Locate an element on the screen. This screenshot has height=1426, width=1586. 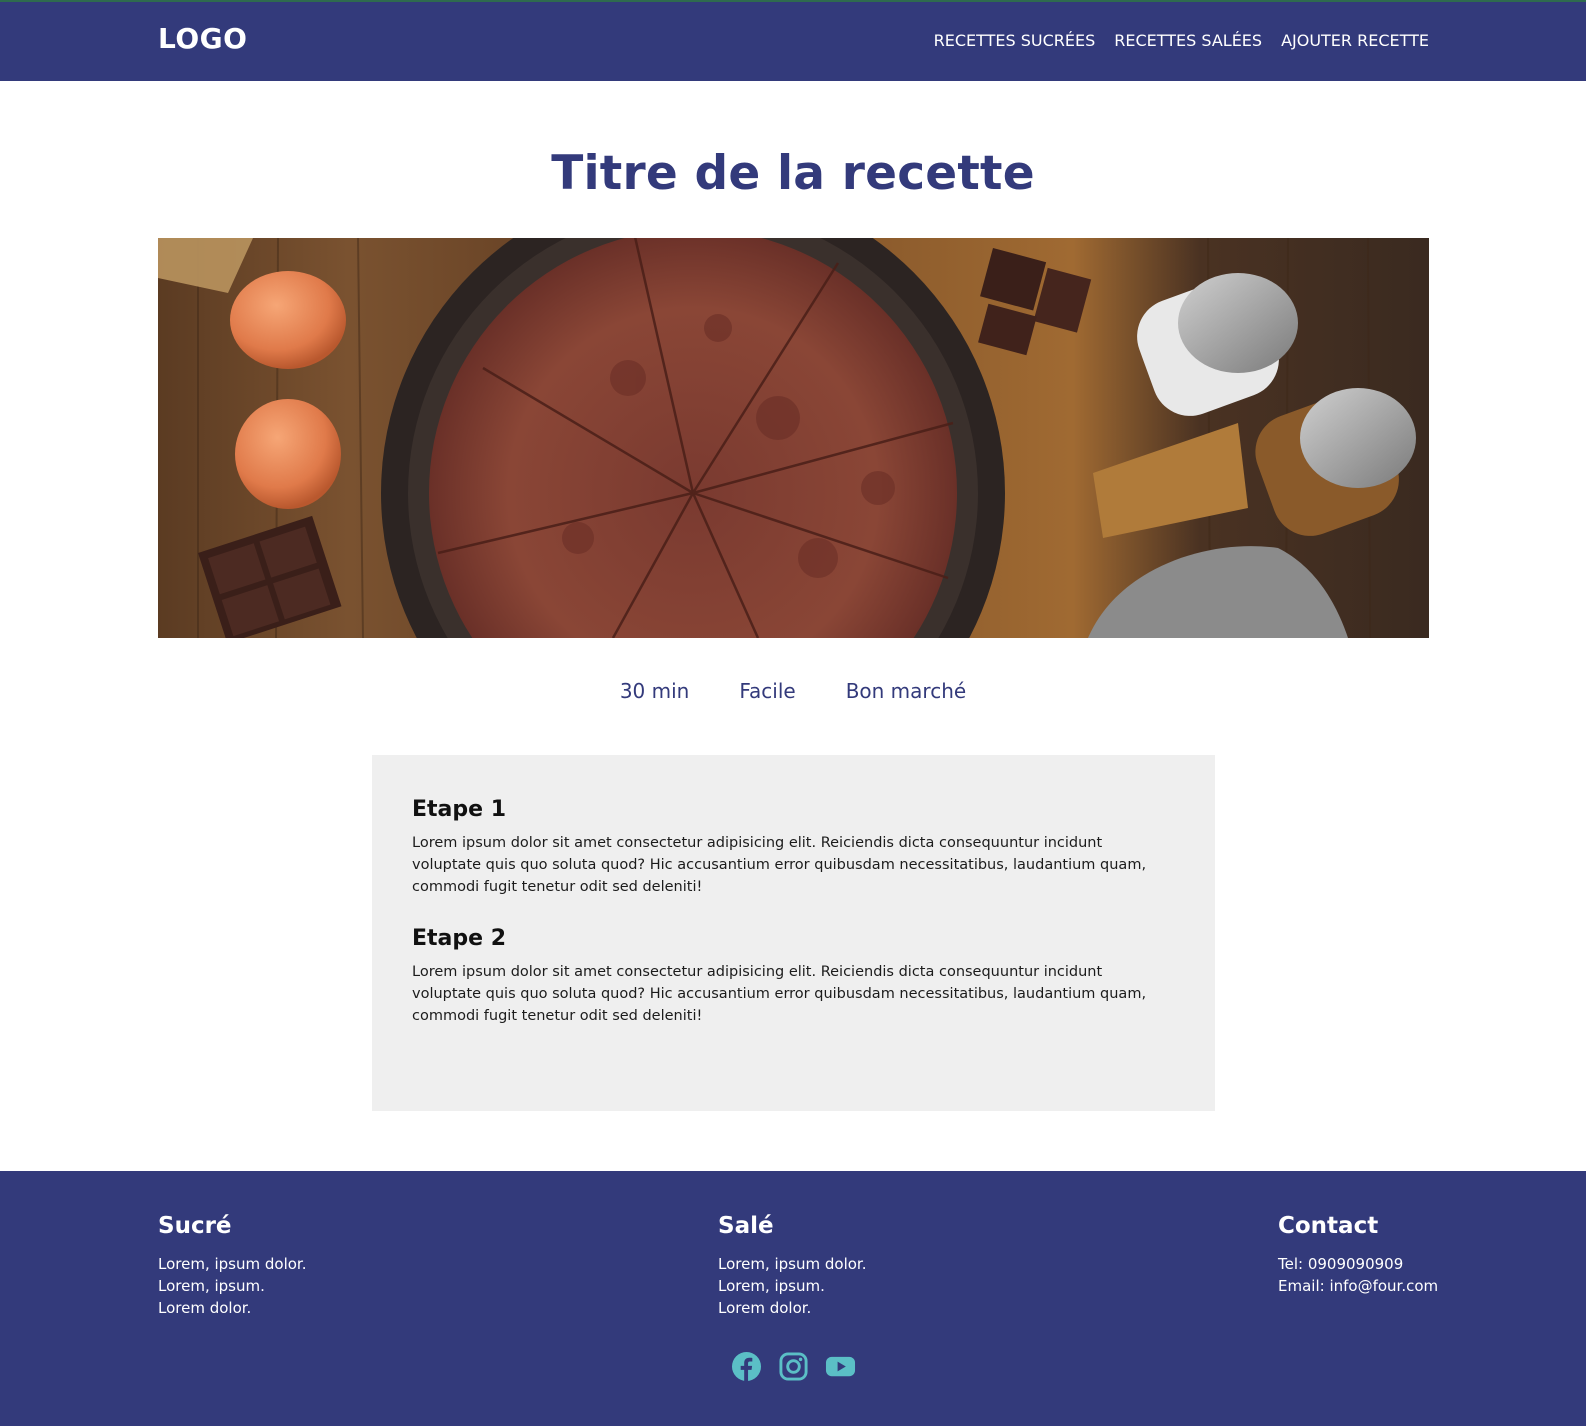
social-links is located at coordinates (793, 1366).